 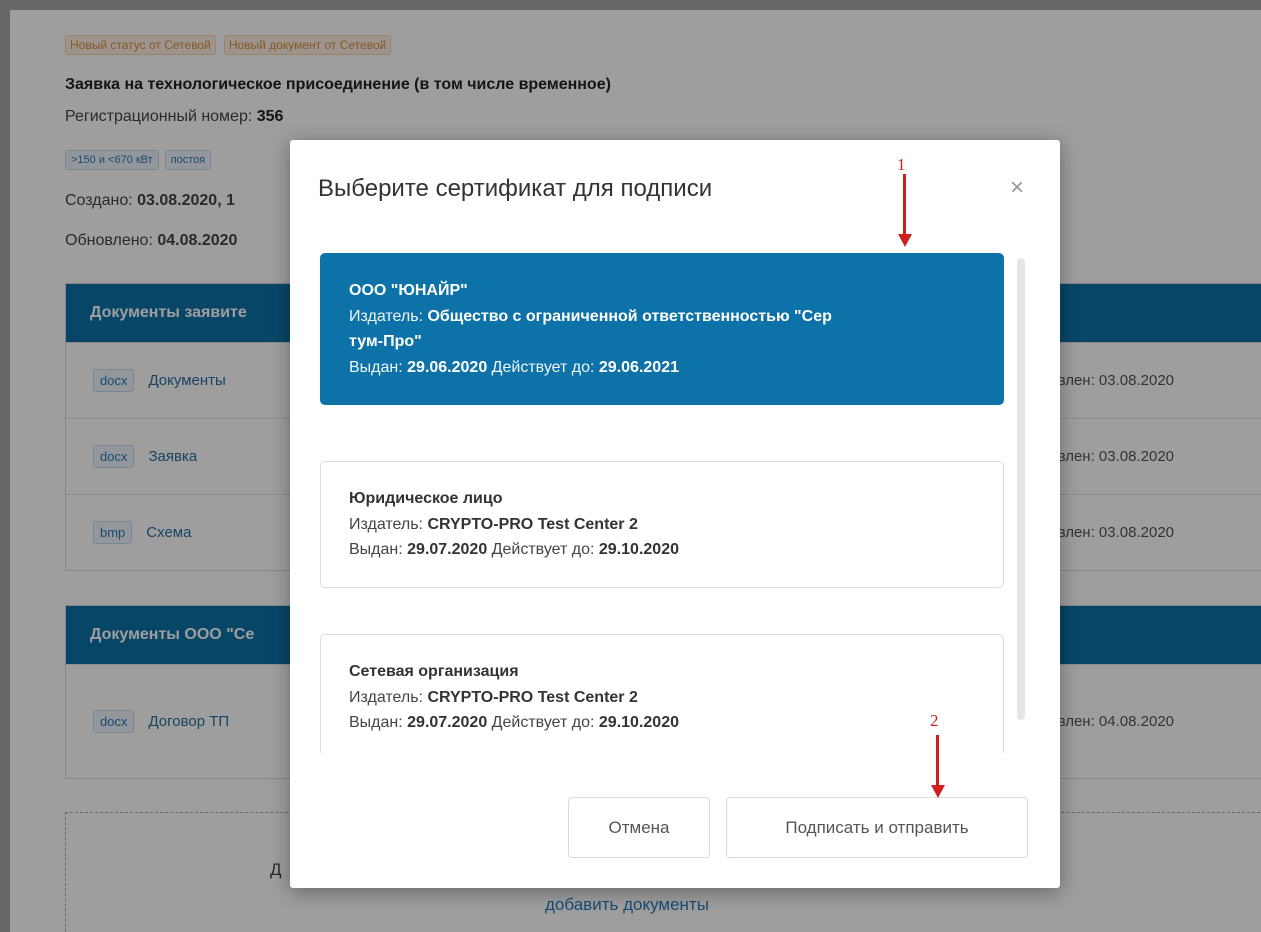 What do you see at coordinates (1021, 489) in the screenshot?
I see `certificate-list-scrollbar` at bounding box center [1021, 489].